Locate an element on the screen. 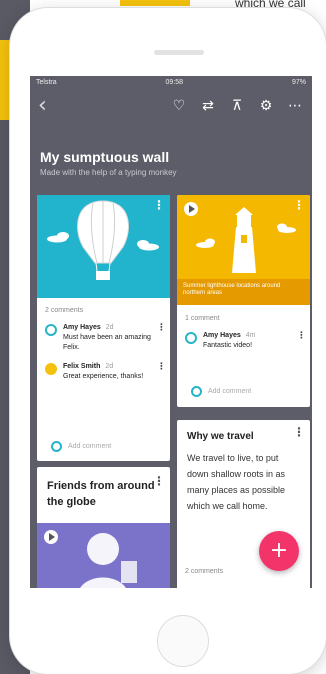  comment-count: 1 comment is located at coordinates (202, 318).